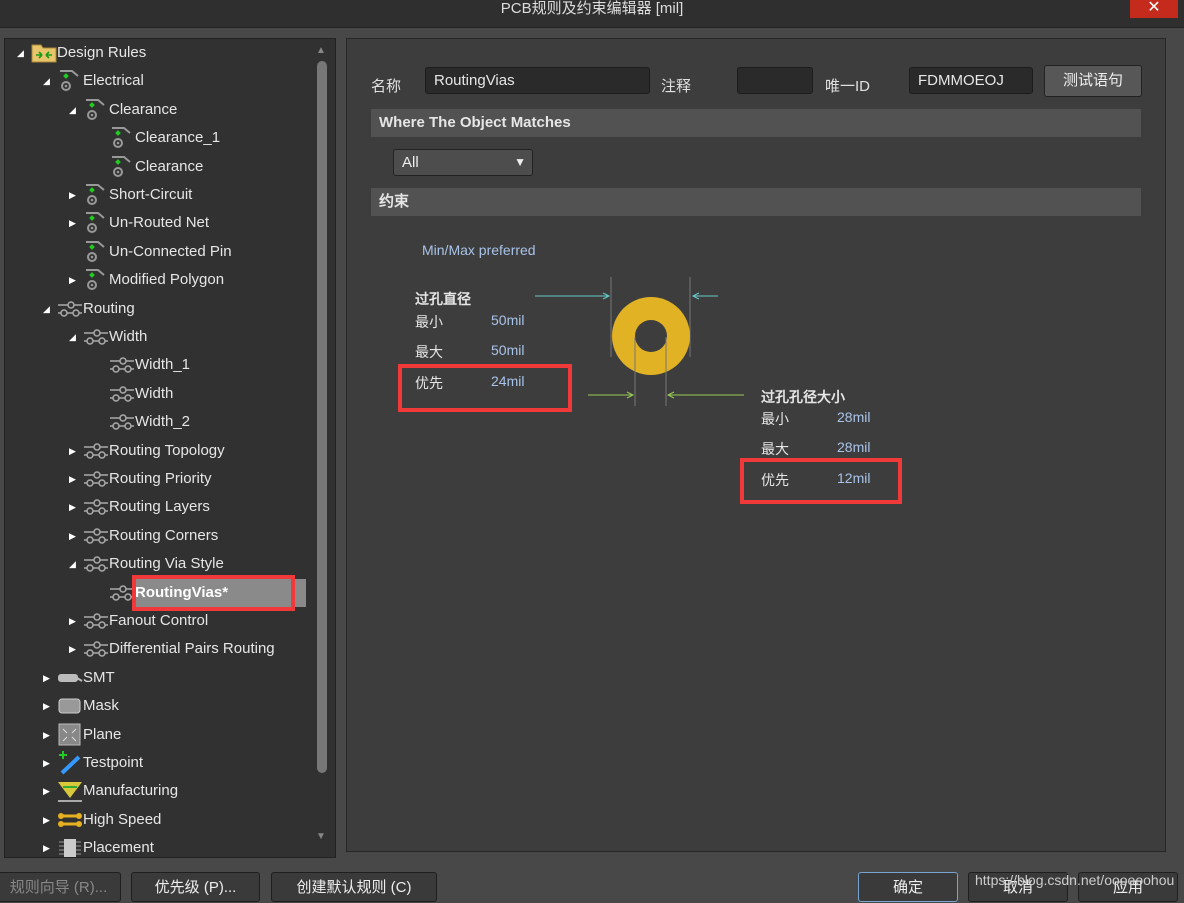 Image resolution: width=1184 pixels, height=903 pixels. I want to click on name-input: RoutingVias, so click(537, 80).